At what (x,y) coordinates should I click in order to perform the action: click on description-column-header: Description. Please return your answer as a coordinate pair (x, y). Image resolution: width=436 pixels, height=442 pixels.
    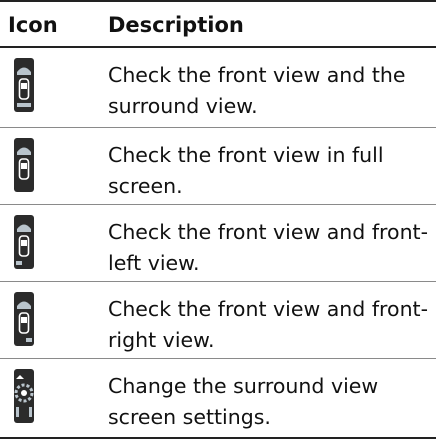
    Looking at the image, I should click on (176, 25).